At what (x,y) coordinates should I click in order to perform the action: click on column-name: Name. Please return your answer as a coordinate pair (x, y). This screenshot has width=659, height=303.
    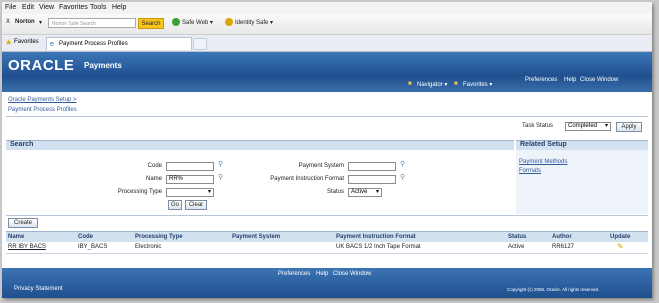
    Looking at the image, I should click on (16, 237).